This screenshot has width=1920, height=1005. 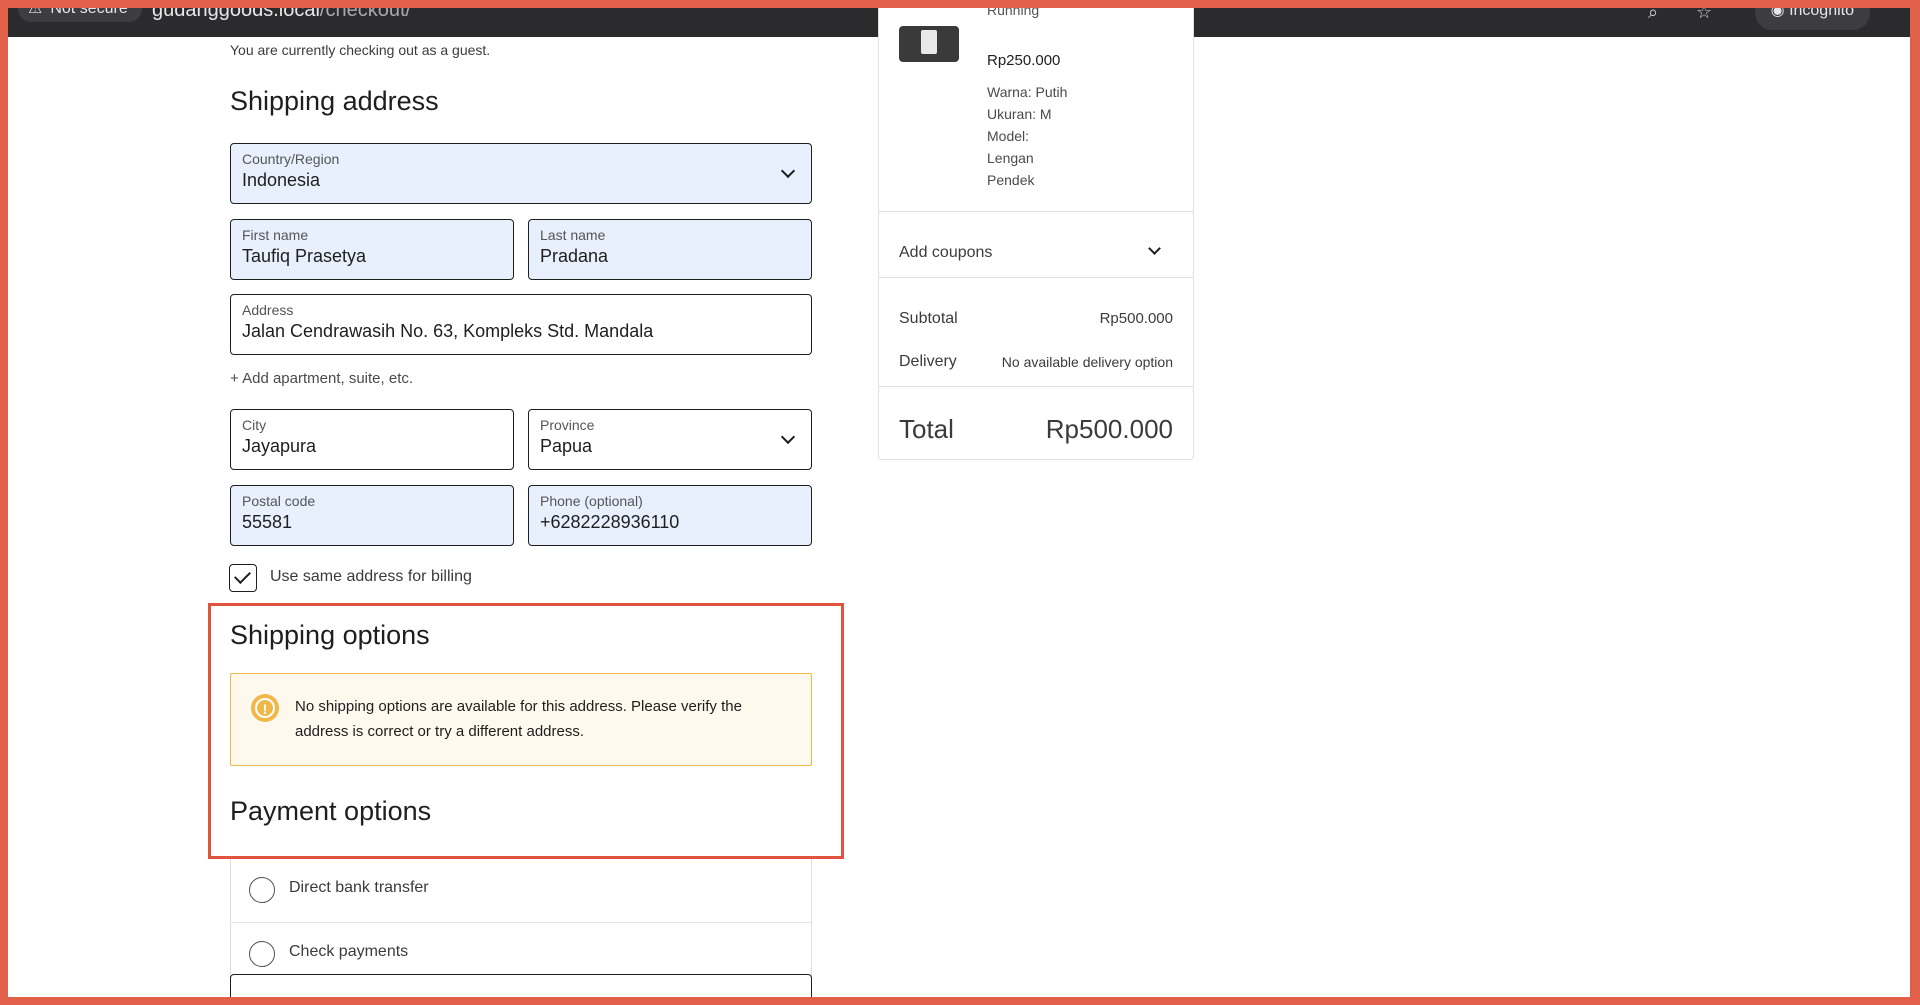 I want to click on total-value: Rp500.000, so click(x=1109, y=429).